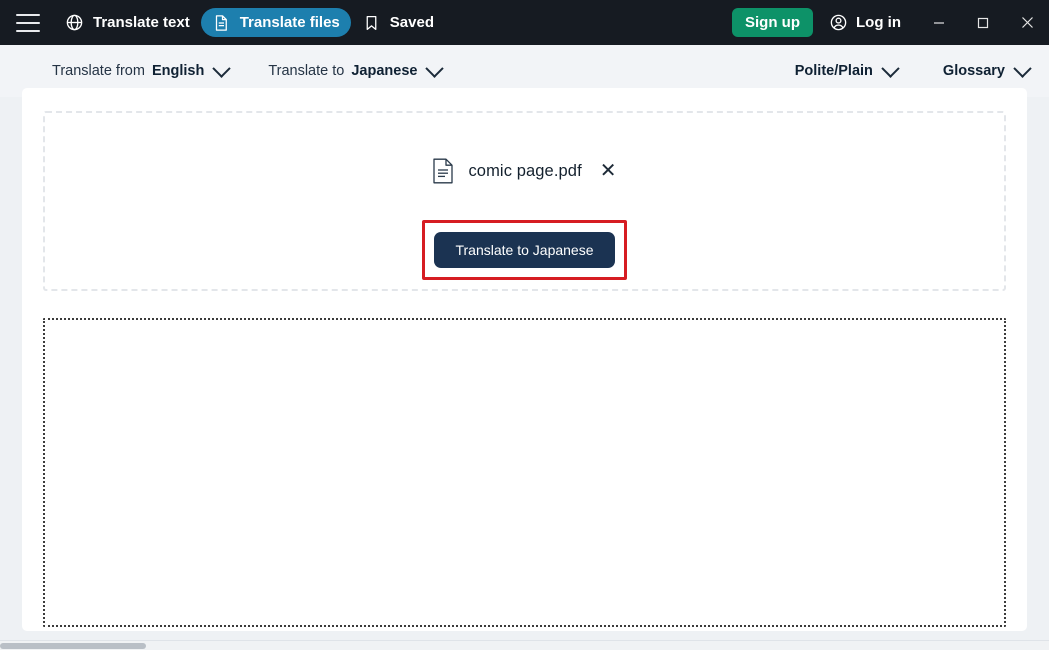 This screenshot has height=650, width=1049. Describe the element at coordinates (608, 171) in the screenshot. I see `close-icon: ✕` at that location.